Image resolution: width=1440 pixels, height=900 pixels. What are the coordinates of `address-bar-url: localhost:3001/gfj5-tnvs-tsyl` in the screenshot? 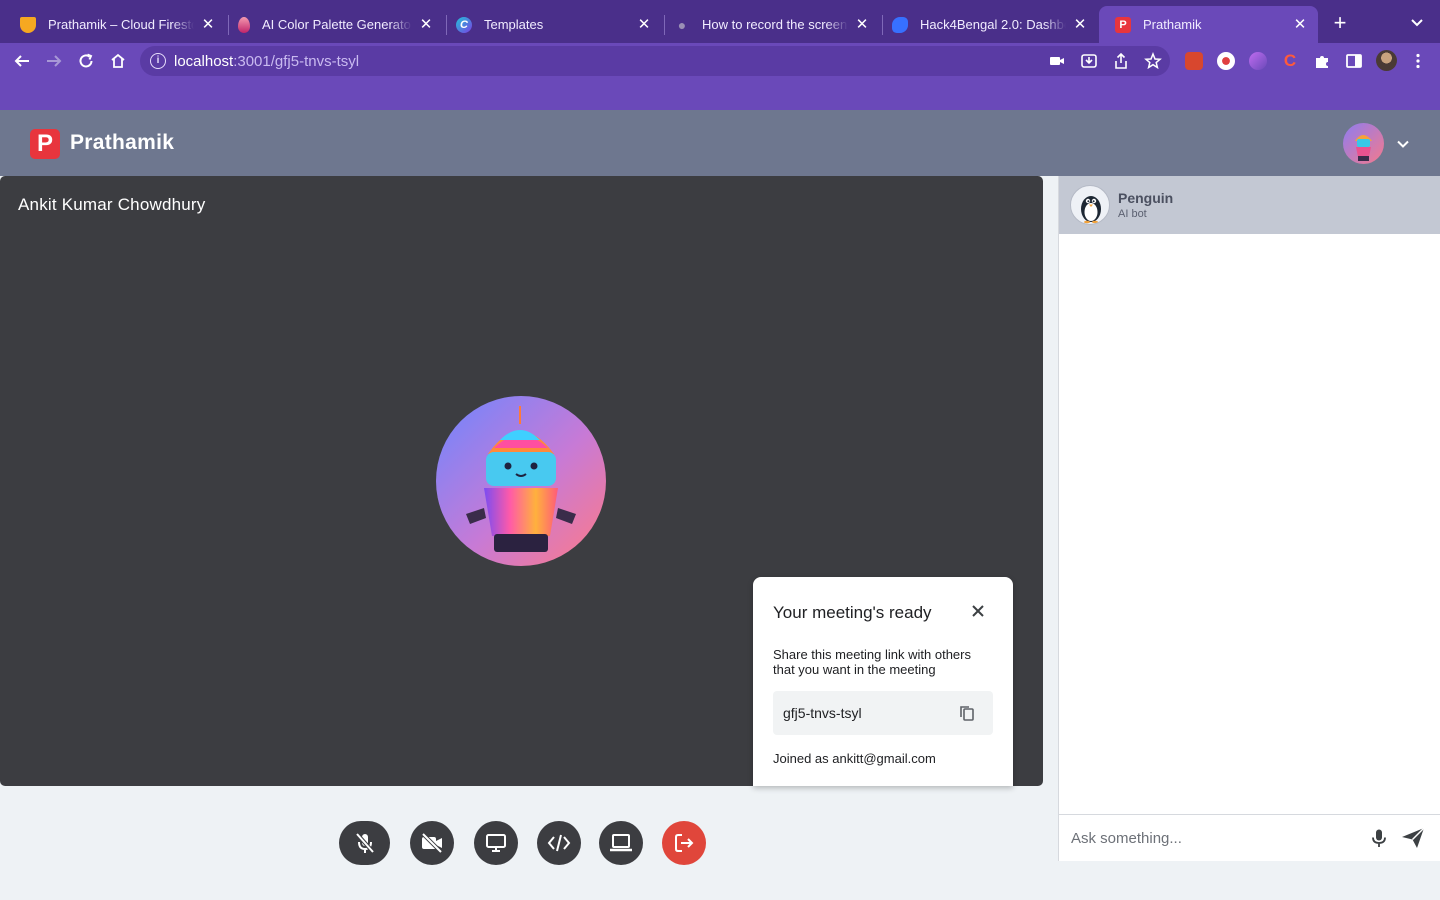 It's located at (266, 61).